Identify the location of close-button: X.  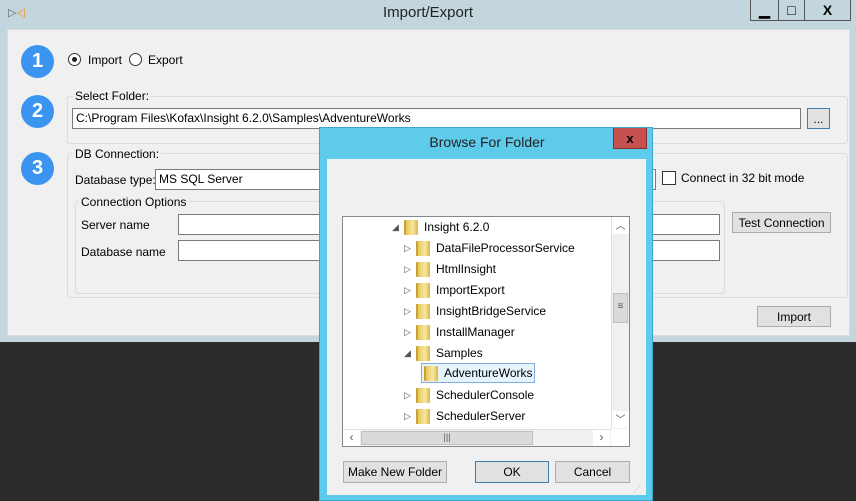
(828, 10).